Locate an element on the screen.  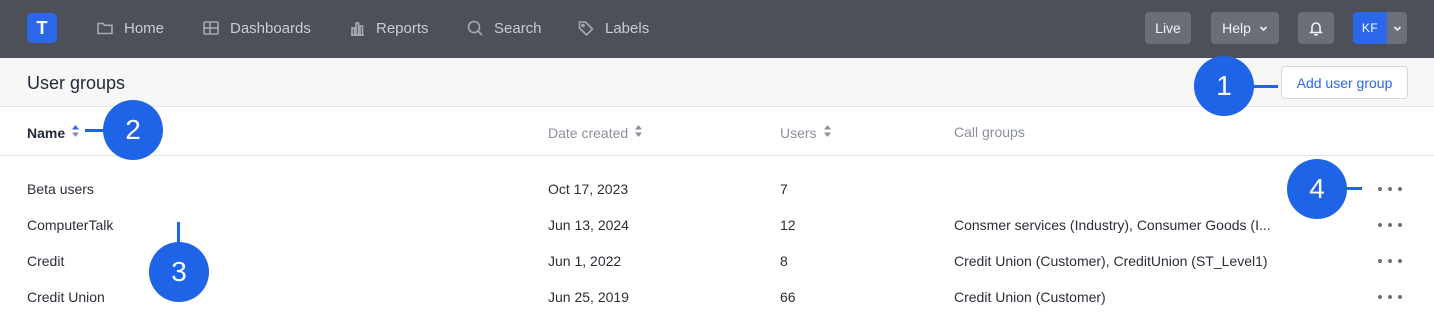
row-date-created: Jun 13, 2024 is located at coordinates (588, 225).